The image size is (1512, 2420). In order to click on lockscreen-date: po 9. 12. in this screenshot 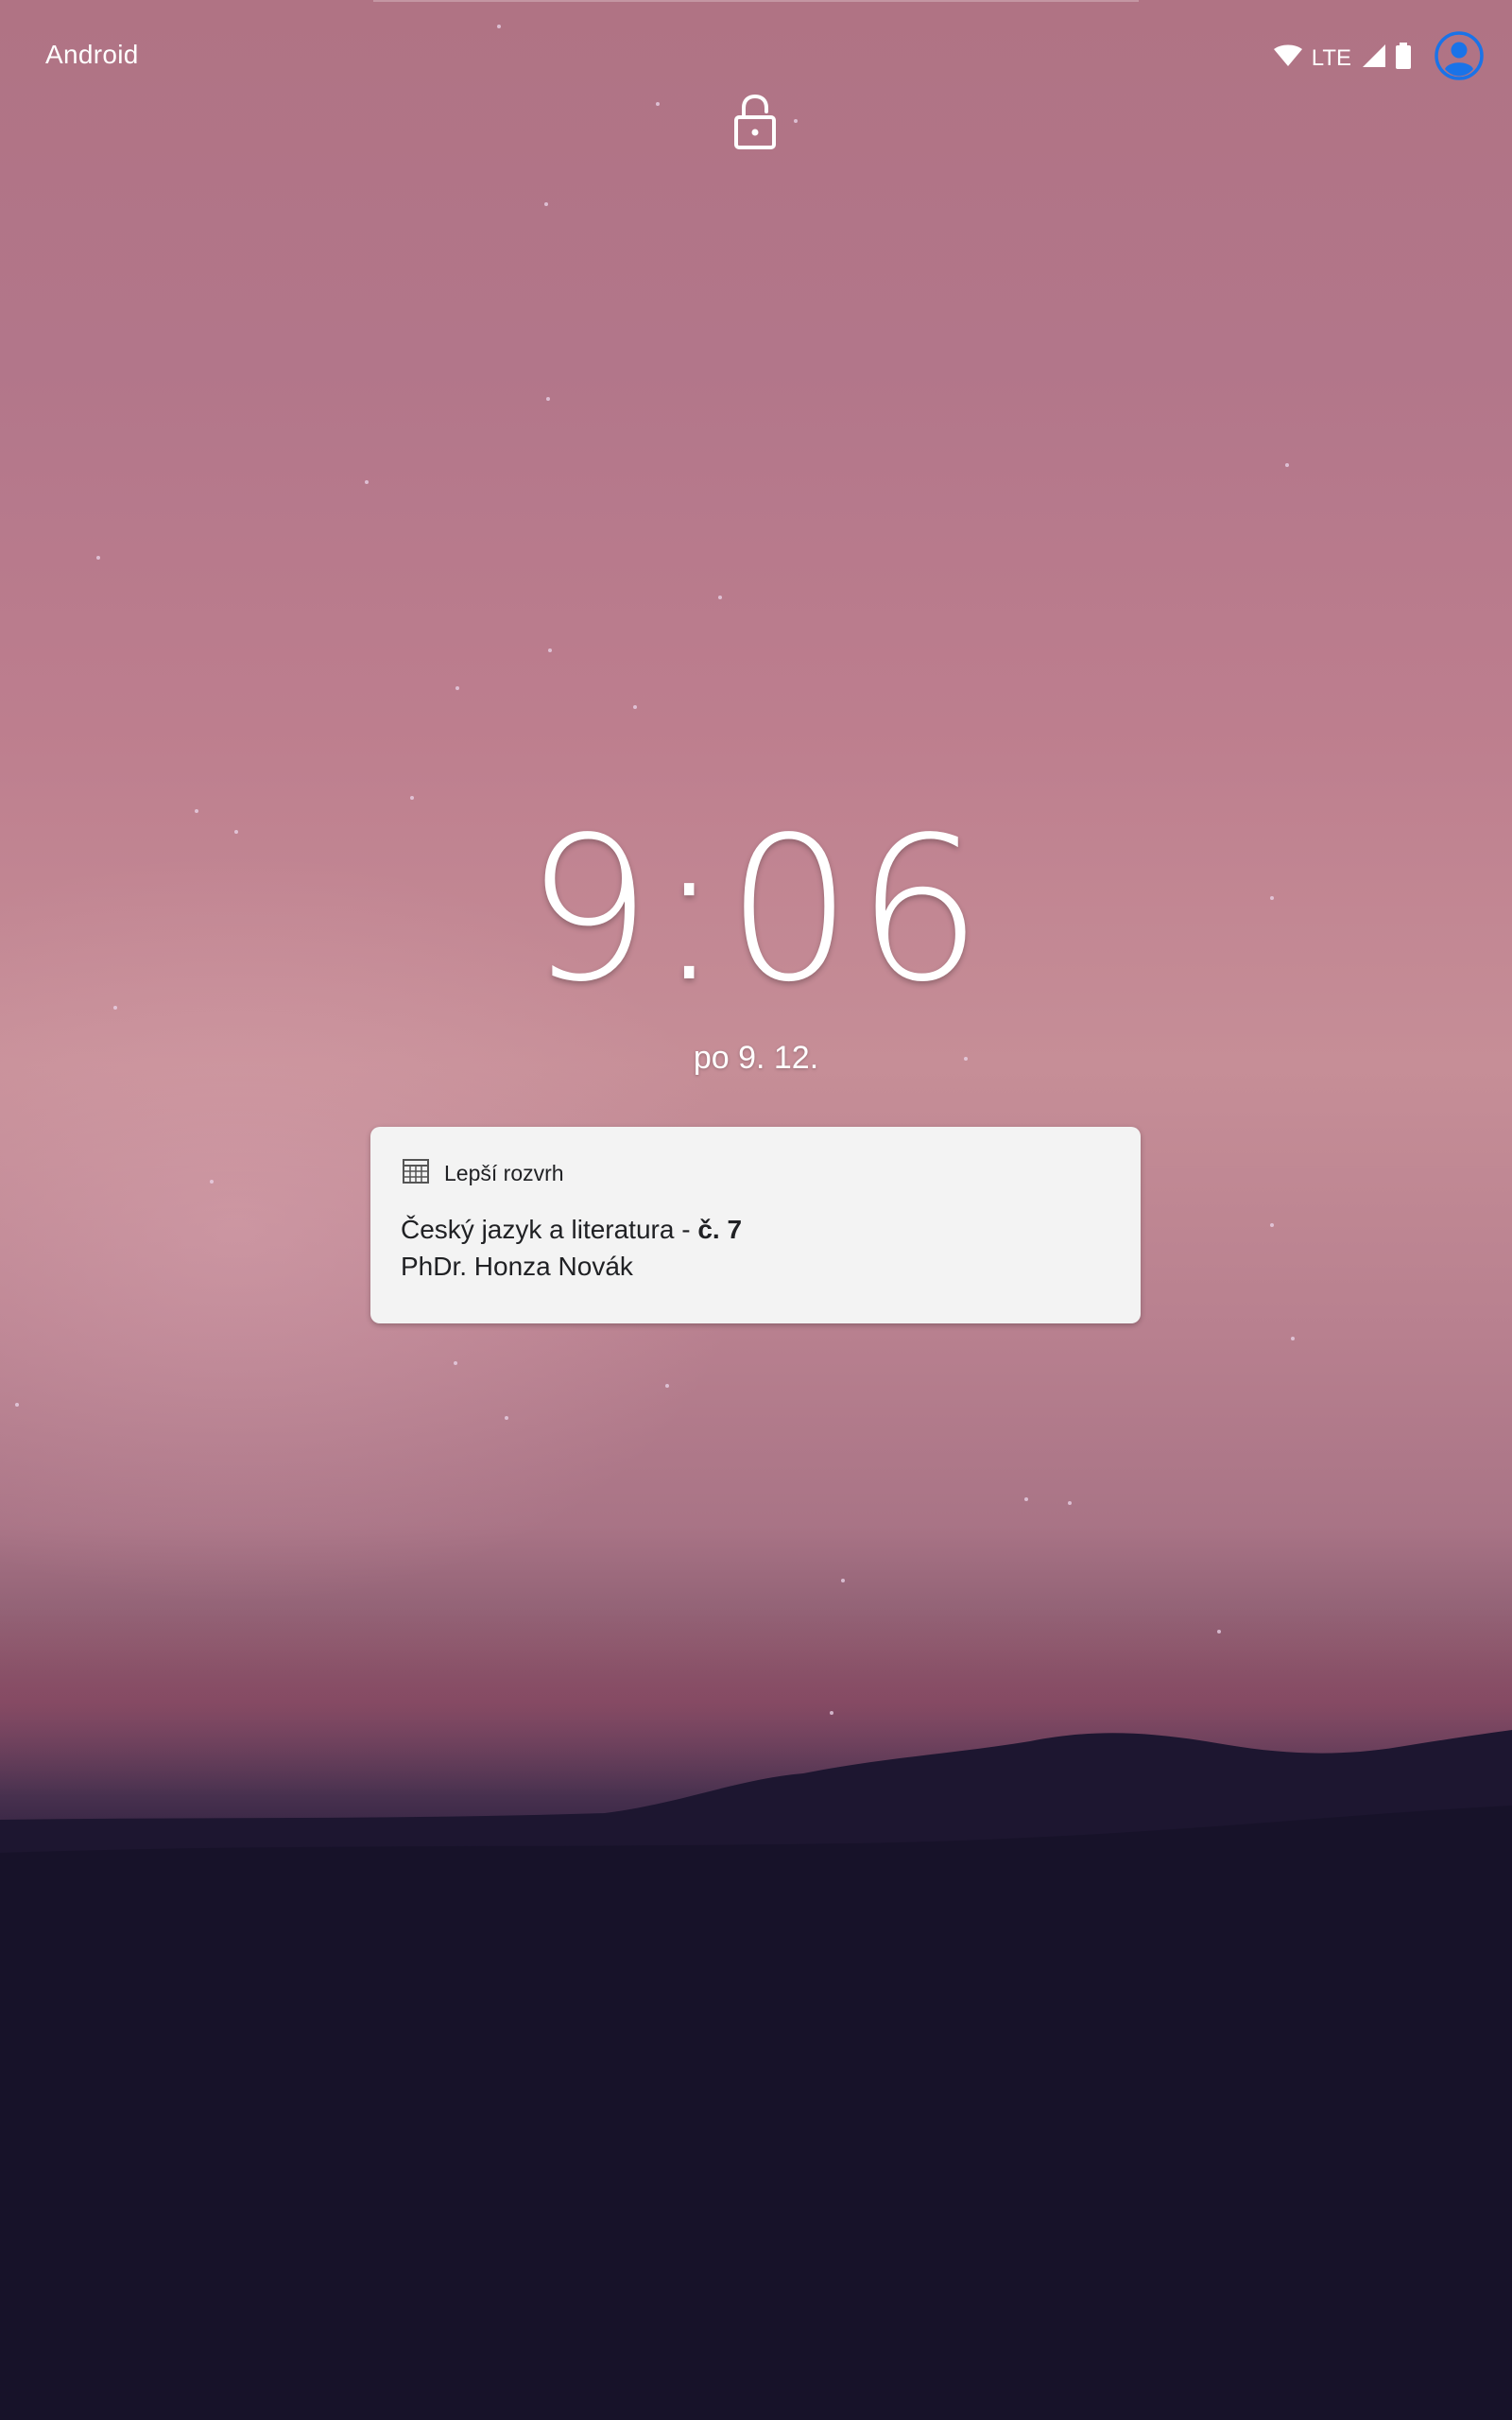, I will do `click(756, 1058)`.